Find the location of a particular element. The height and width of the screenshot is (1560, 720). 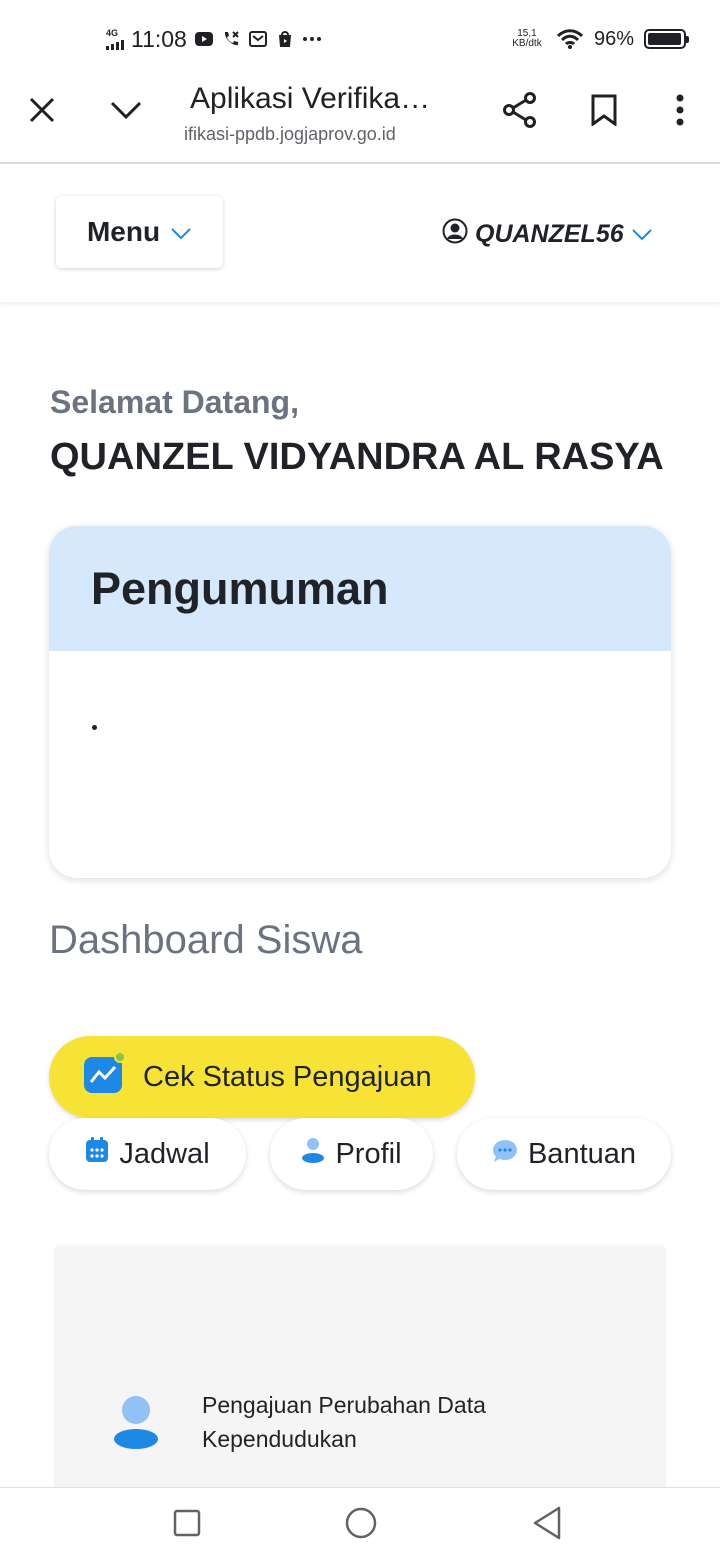

share-icon is located at coordinates (520, 112).